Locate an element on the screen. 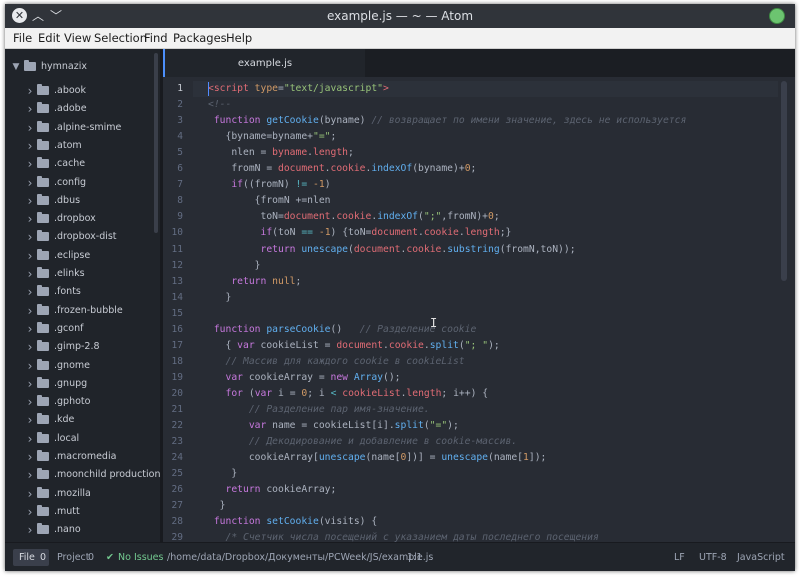 The width and height of the screenshot is (800, 578). menu-packages: Packages is located at coordinates (200, 38).